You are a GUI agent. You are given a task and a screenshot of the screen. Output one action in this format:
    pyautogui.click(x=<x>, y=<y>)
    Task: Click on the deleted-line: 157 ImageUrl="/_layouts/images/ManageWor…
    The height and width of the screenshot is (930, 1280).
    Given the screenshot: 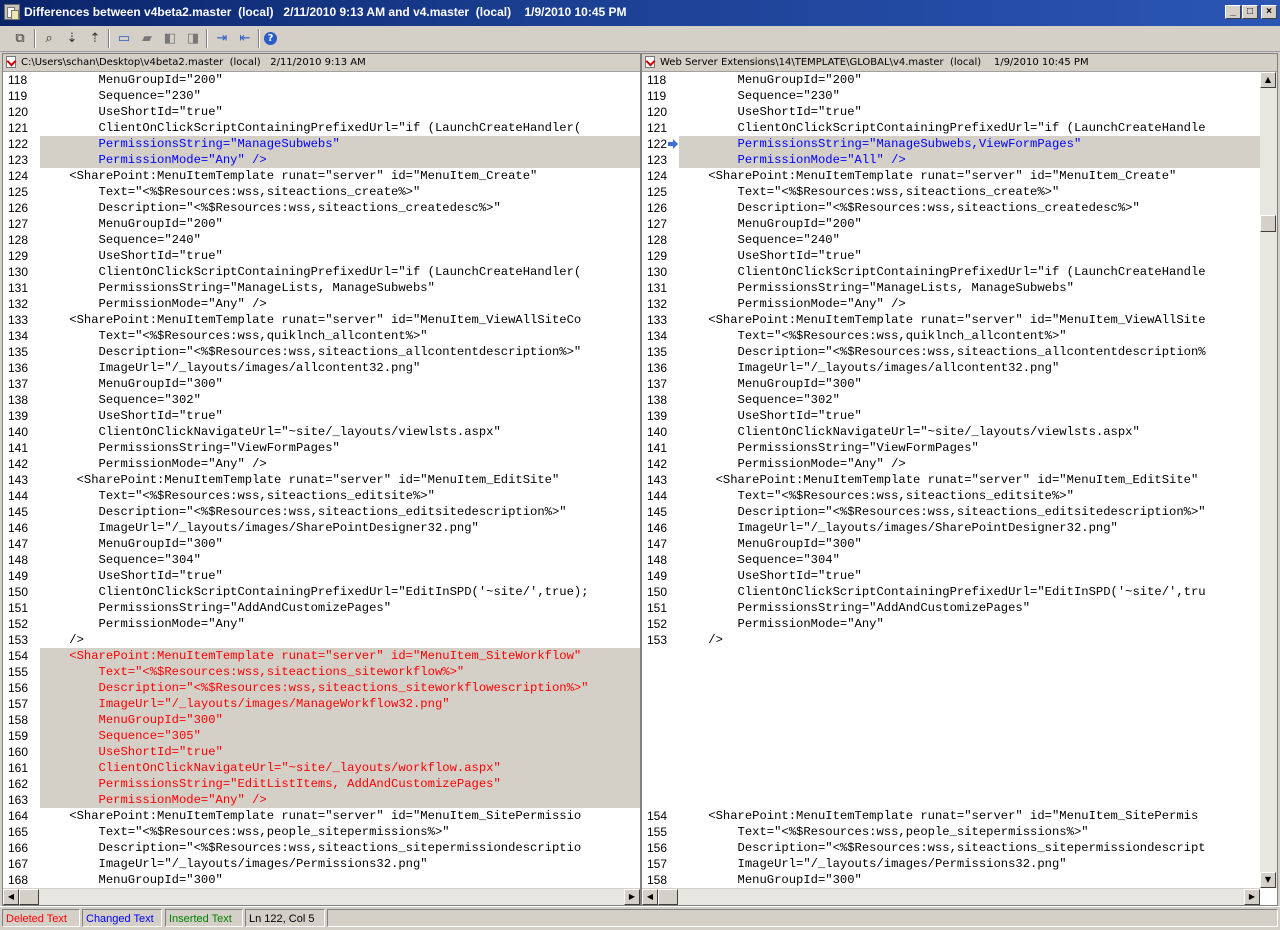 What is the action you would take?
    pyautogui.click(x=321, y=704)
    